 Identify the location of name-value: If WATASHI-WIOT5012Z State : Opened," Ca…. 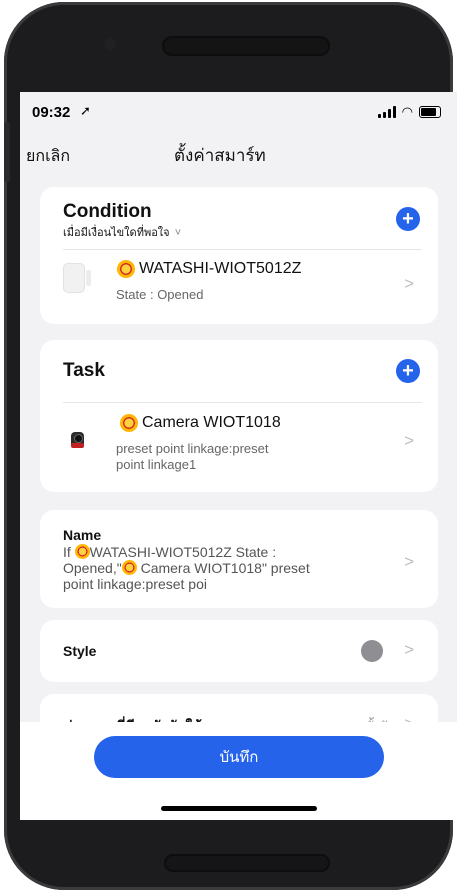
(186, 568).